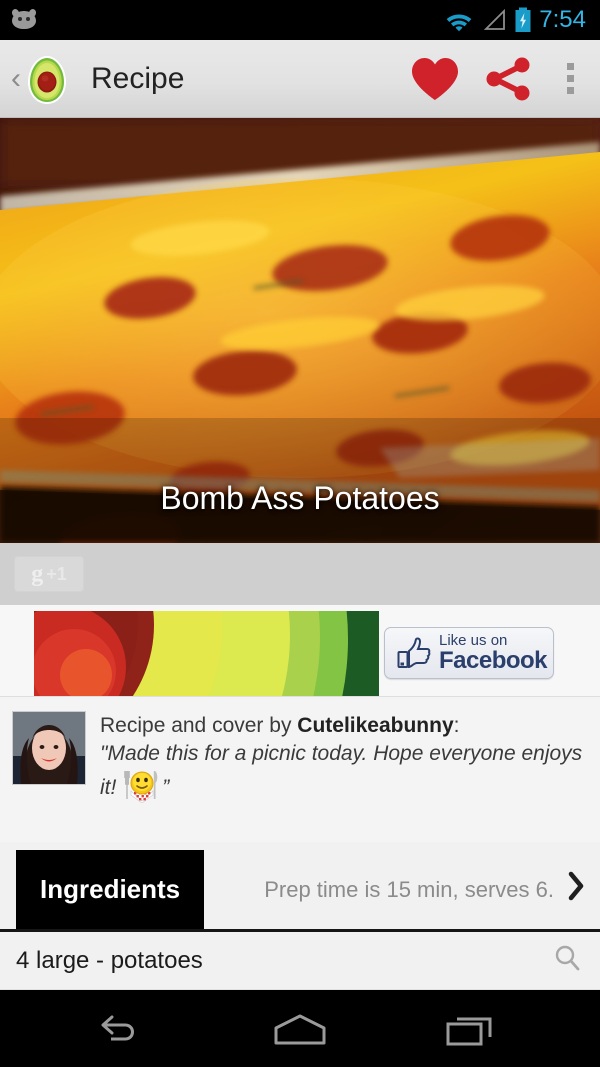 Image resolution: width=600 pixels, height=1067 pixels. Describe the element at coordinates (469, 1031) in the screenshot. I see `nav-recents-icon` at that location.